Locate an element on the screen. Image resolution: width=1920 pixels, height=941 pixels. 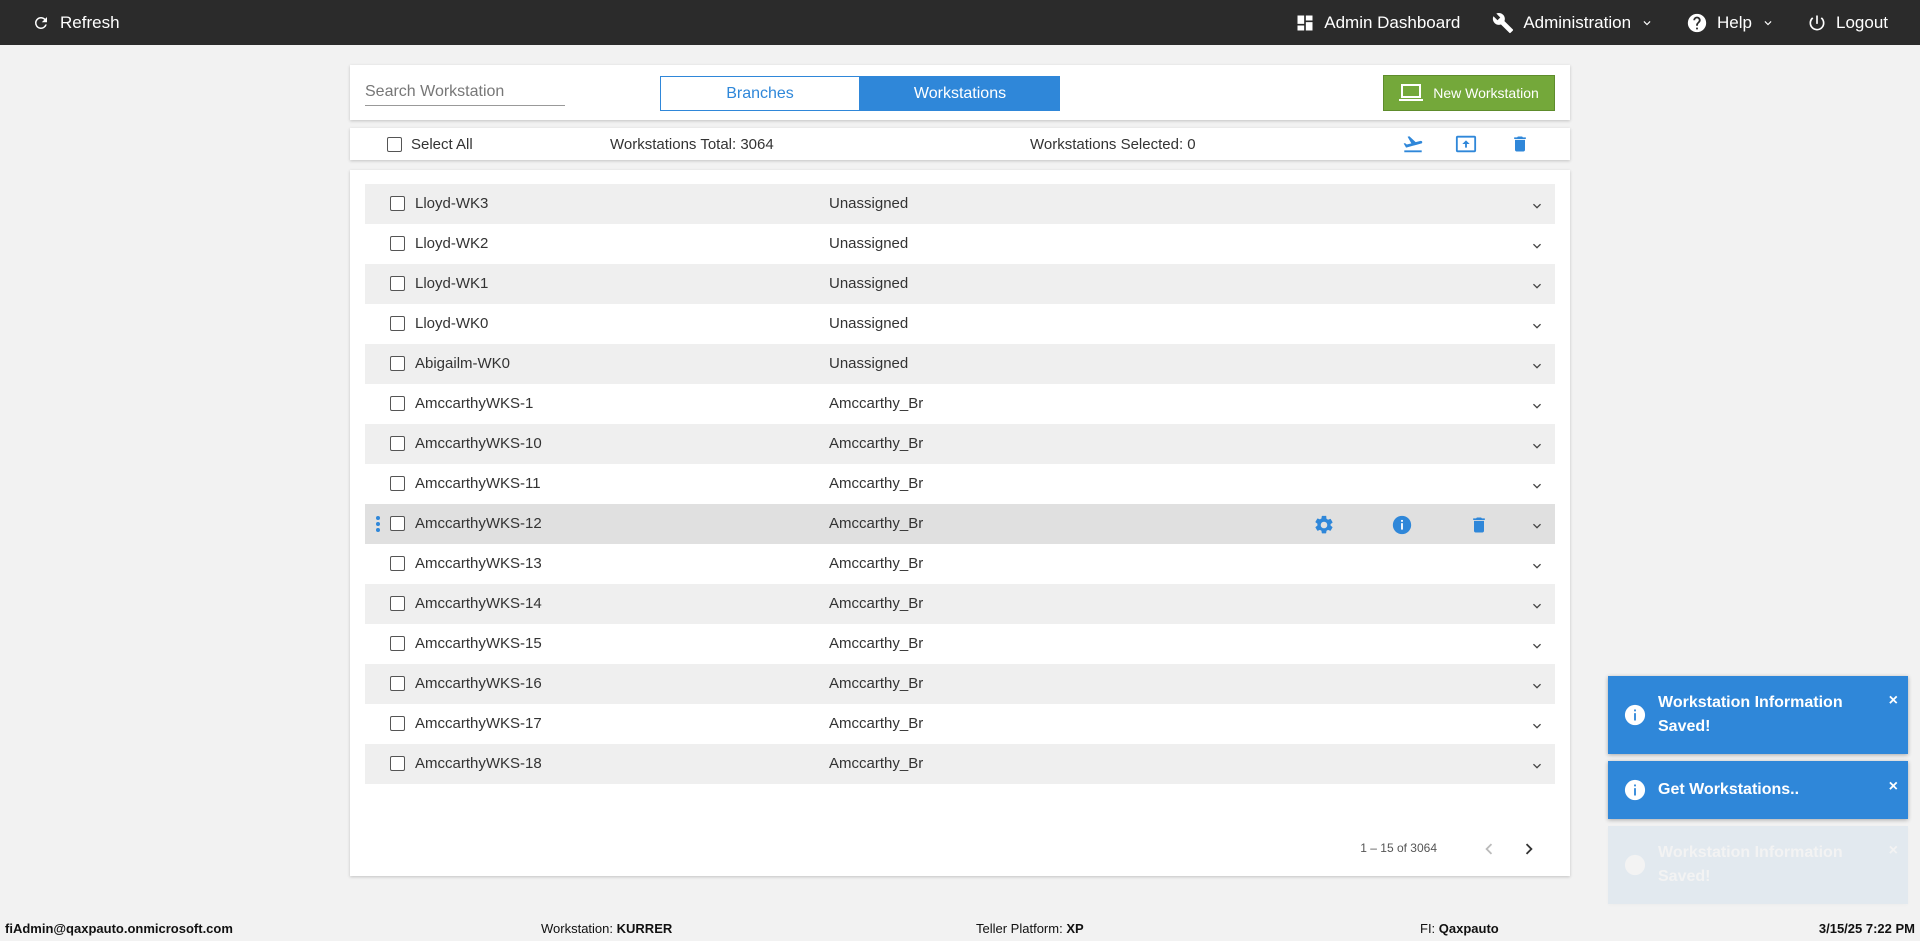
view-tabs: Branches Workstations is located at coordinates (860, 93).